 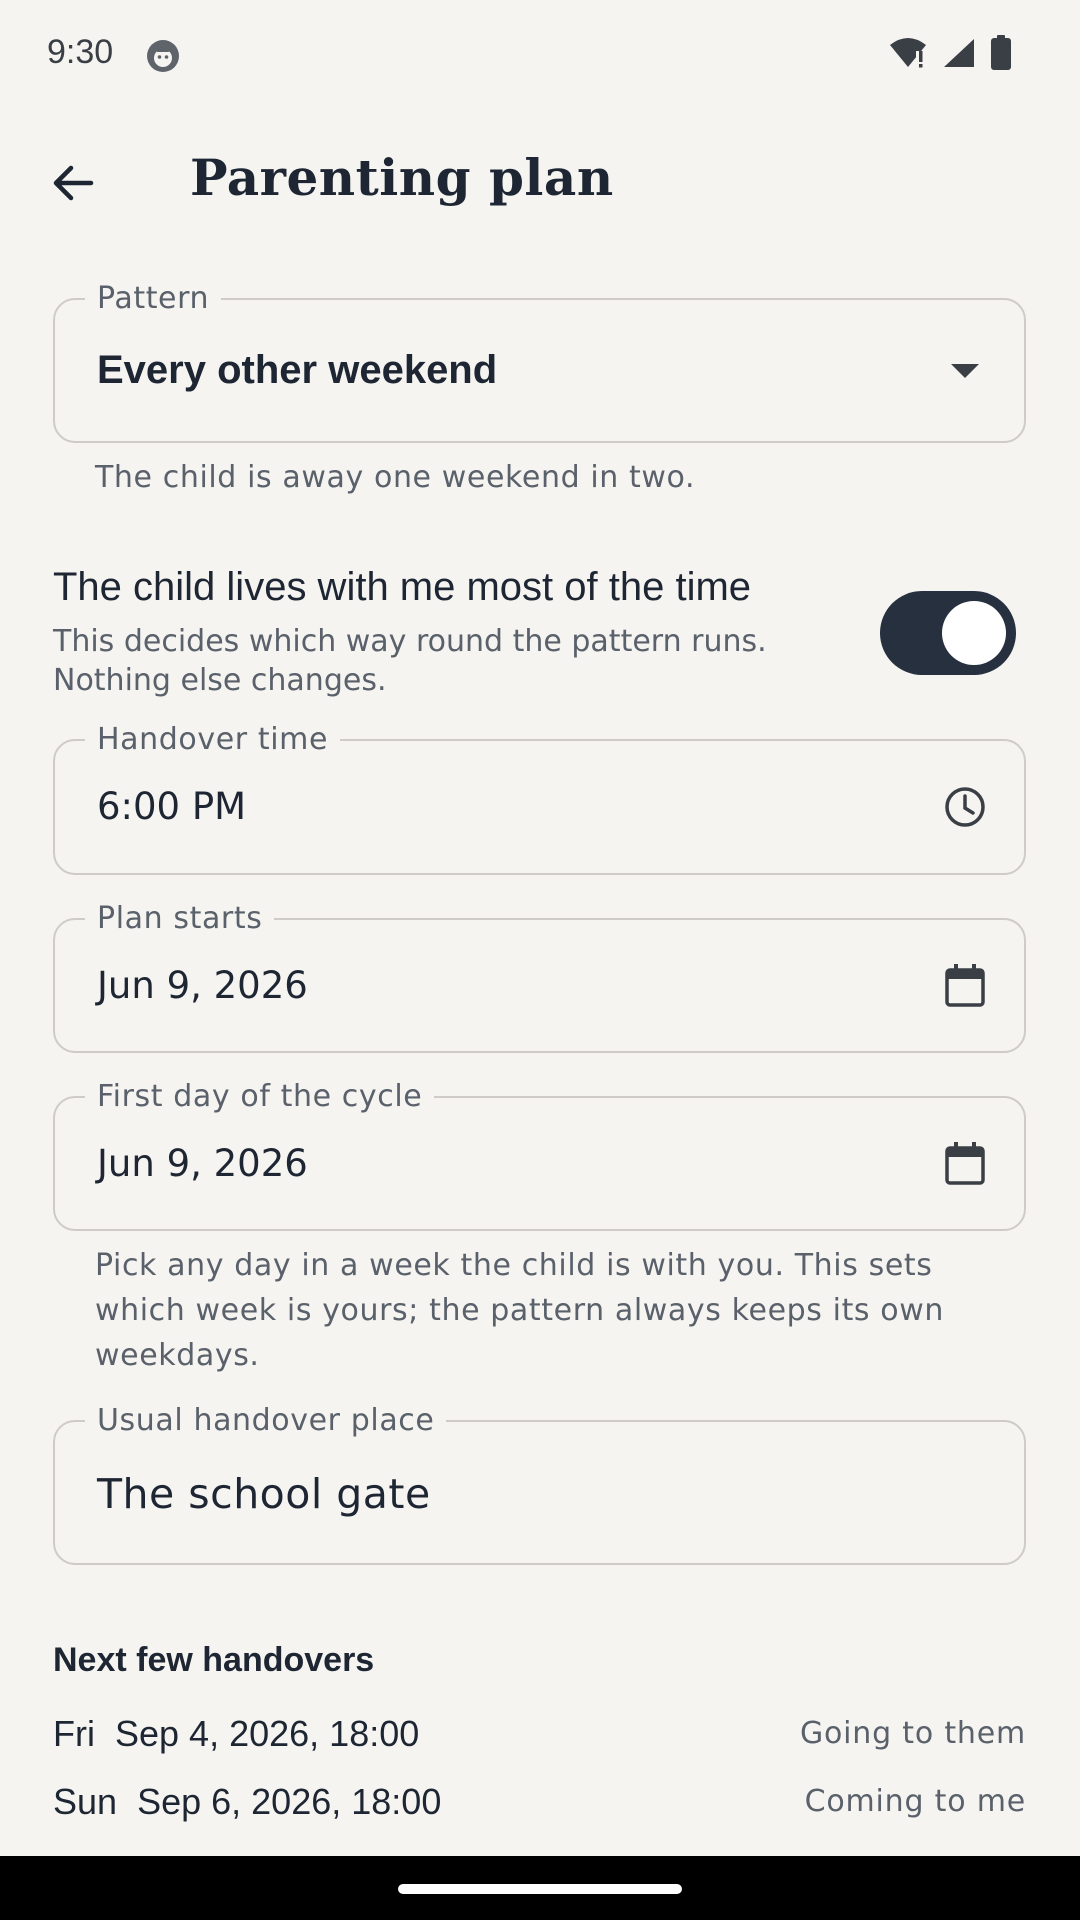 I want to click on status-bar: 9:30, so click(x=540, y=55).